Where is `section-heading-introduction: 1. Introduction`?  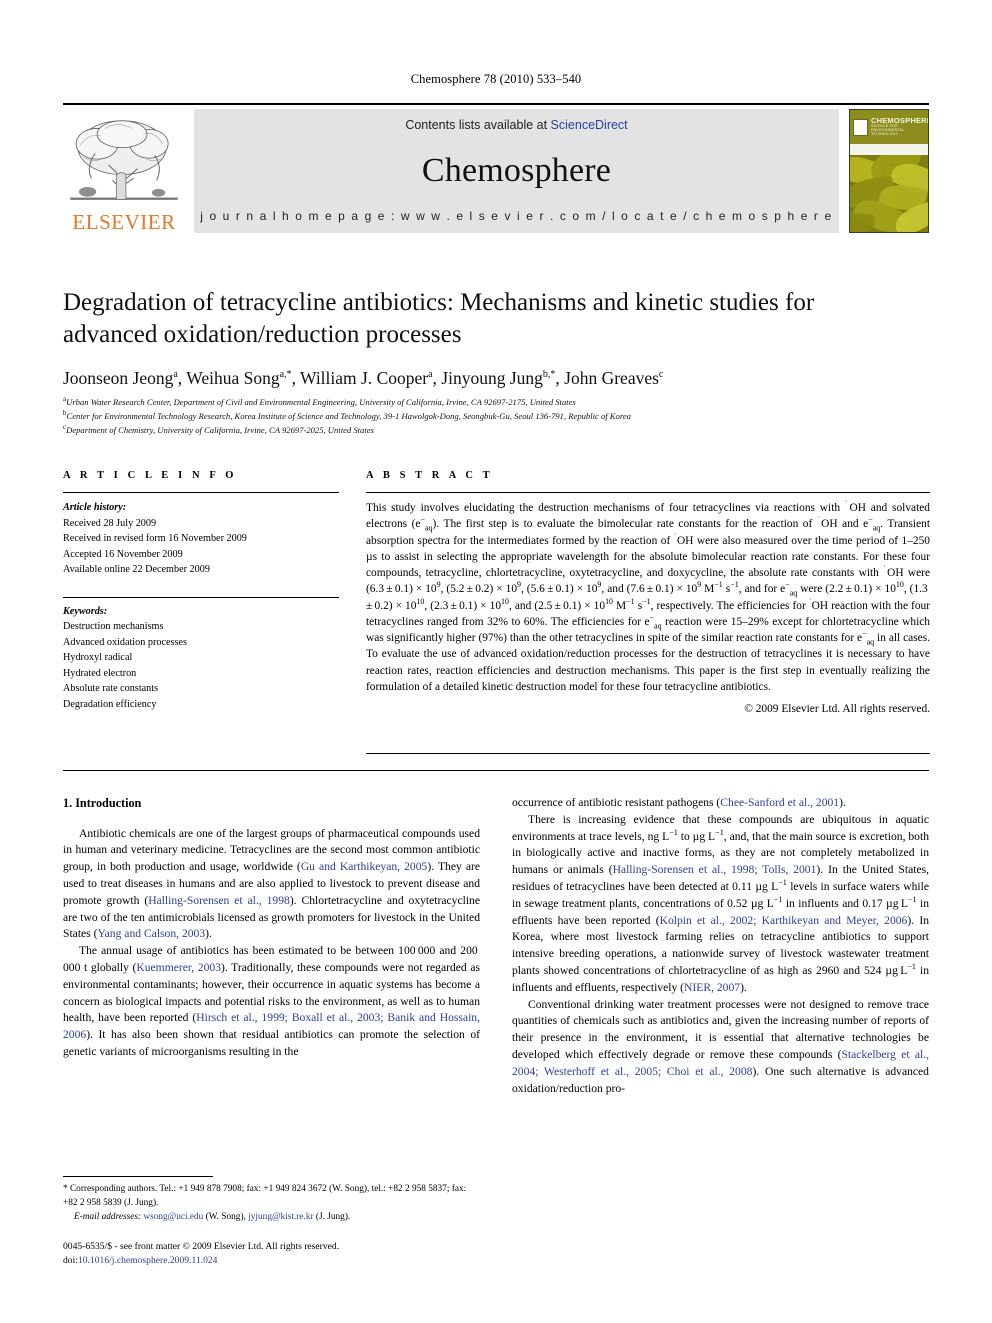
section-heading-introduction: 1. Introduction is located at coordinates (102, 803).